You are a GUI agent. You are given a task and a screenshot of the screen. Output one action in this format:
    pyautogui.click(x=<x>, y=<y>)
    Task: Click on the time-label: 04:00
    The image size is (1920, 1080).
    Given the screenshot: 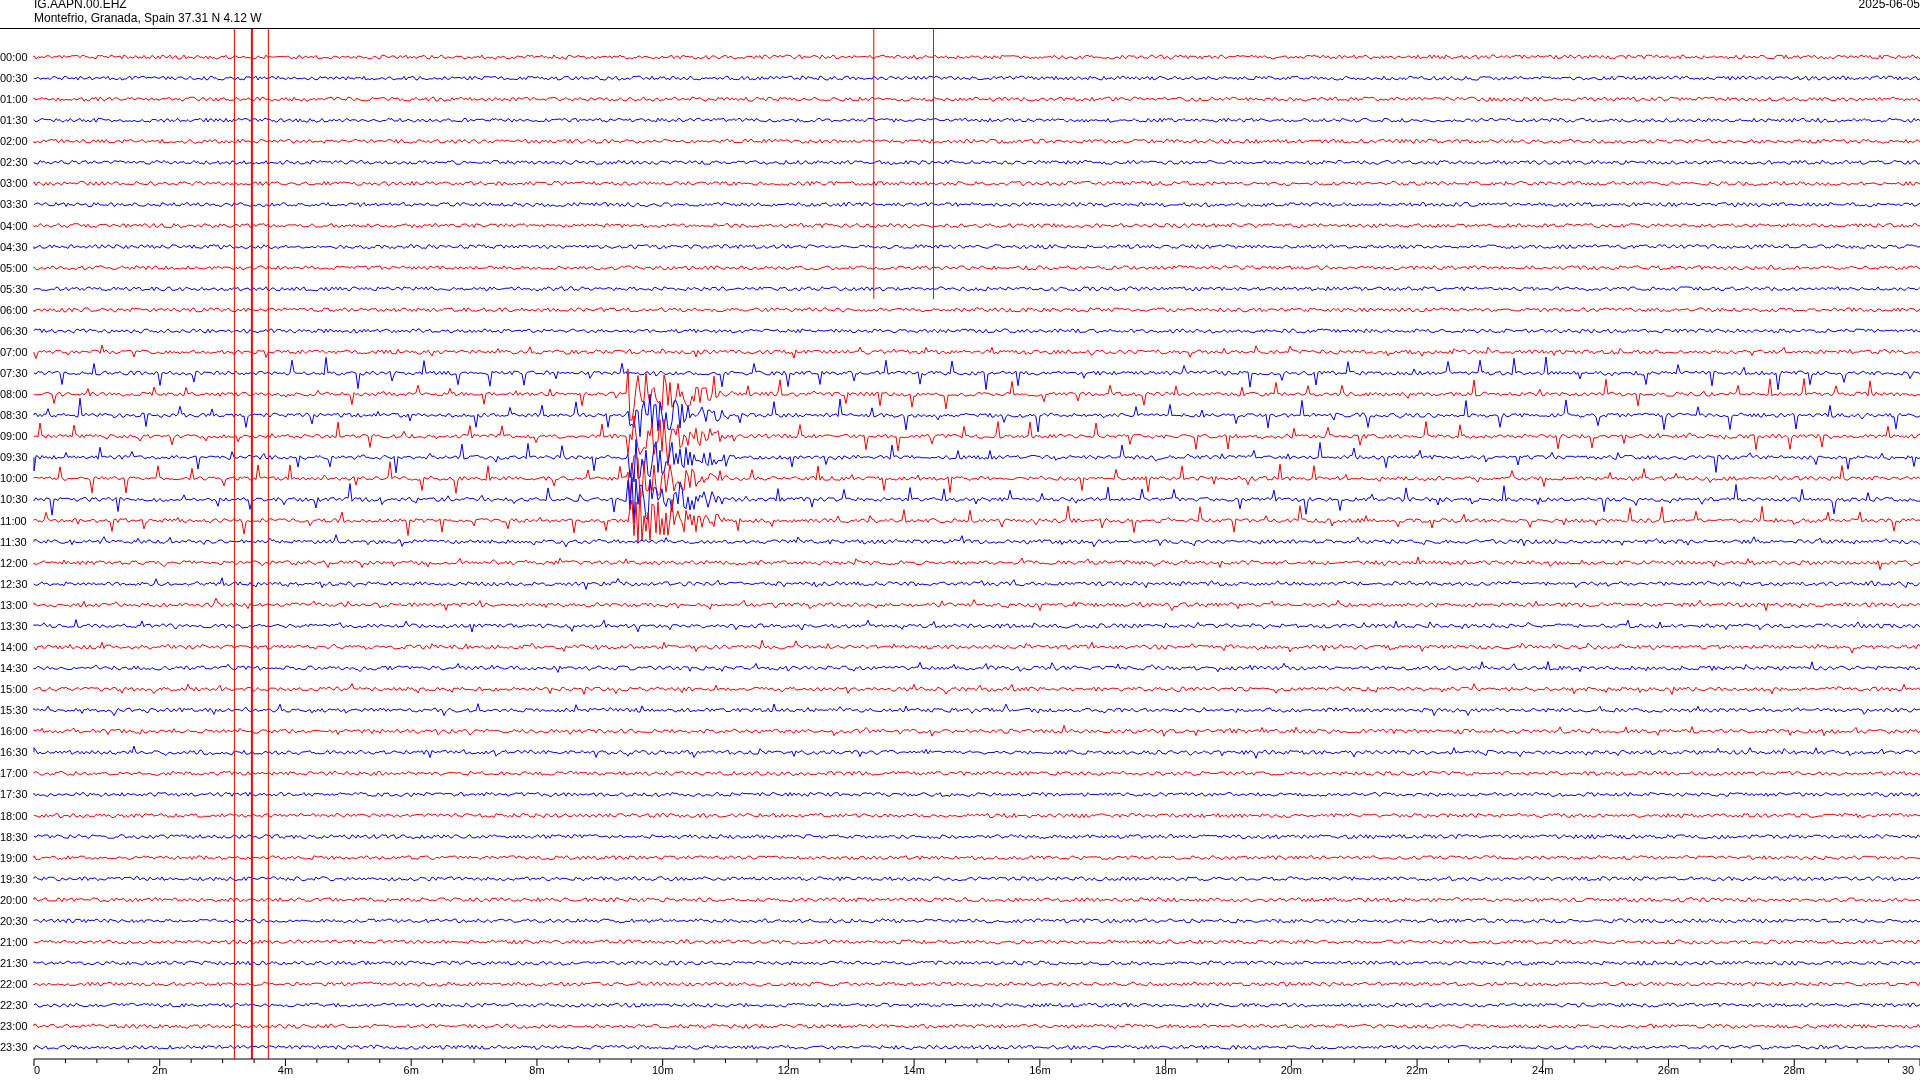 What is the action you would take?
    pyautogui.click(x=14, y=225)
    